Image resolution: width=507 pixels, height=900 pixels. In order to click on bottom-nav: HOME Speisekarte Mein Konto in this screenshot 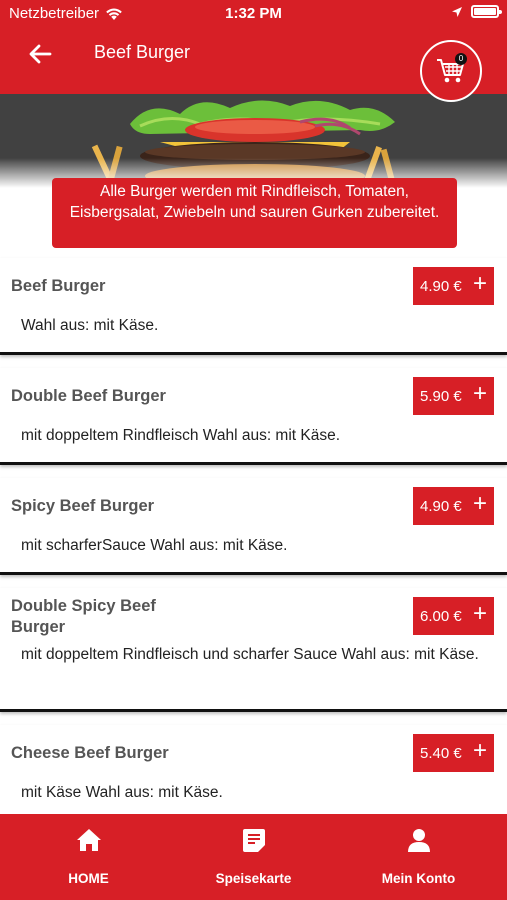, I will do `click(253, 857)`.